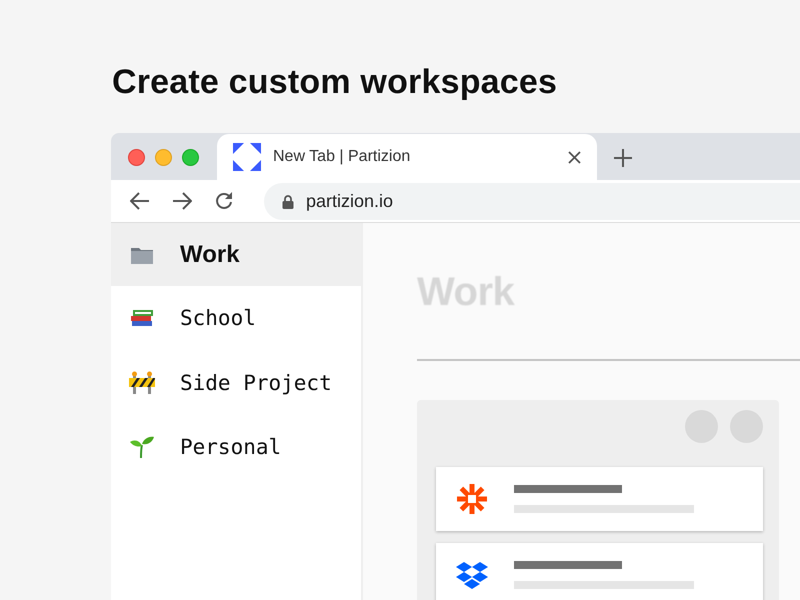 The image size is (800, 600). What do you see at coordinates (136, 157) in the screenshot?
I see `close-window-button` at bounding box center [136, 157].